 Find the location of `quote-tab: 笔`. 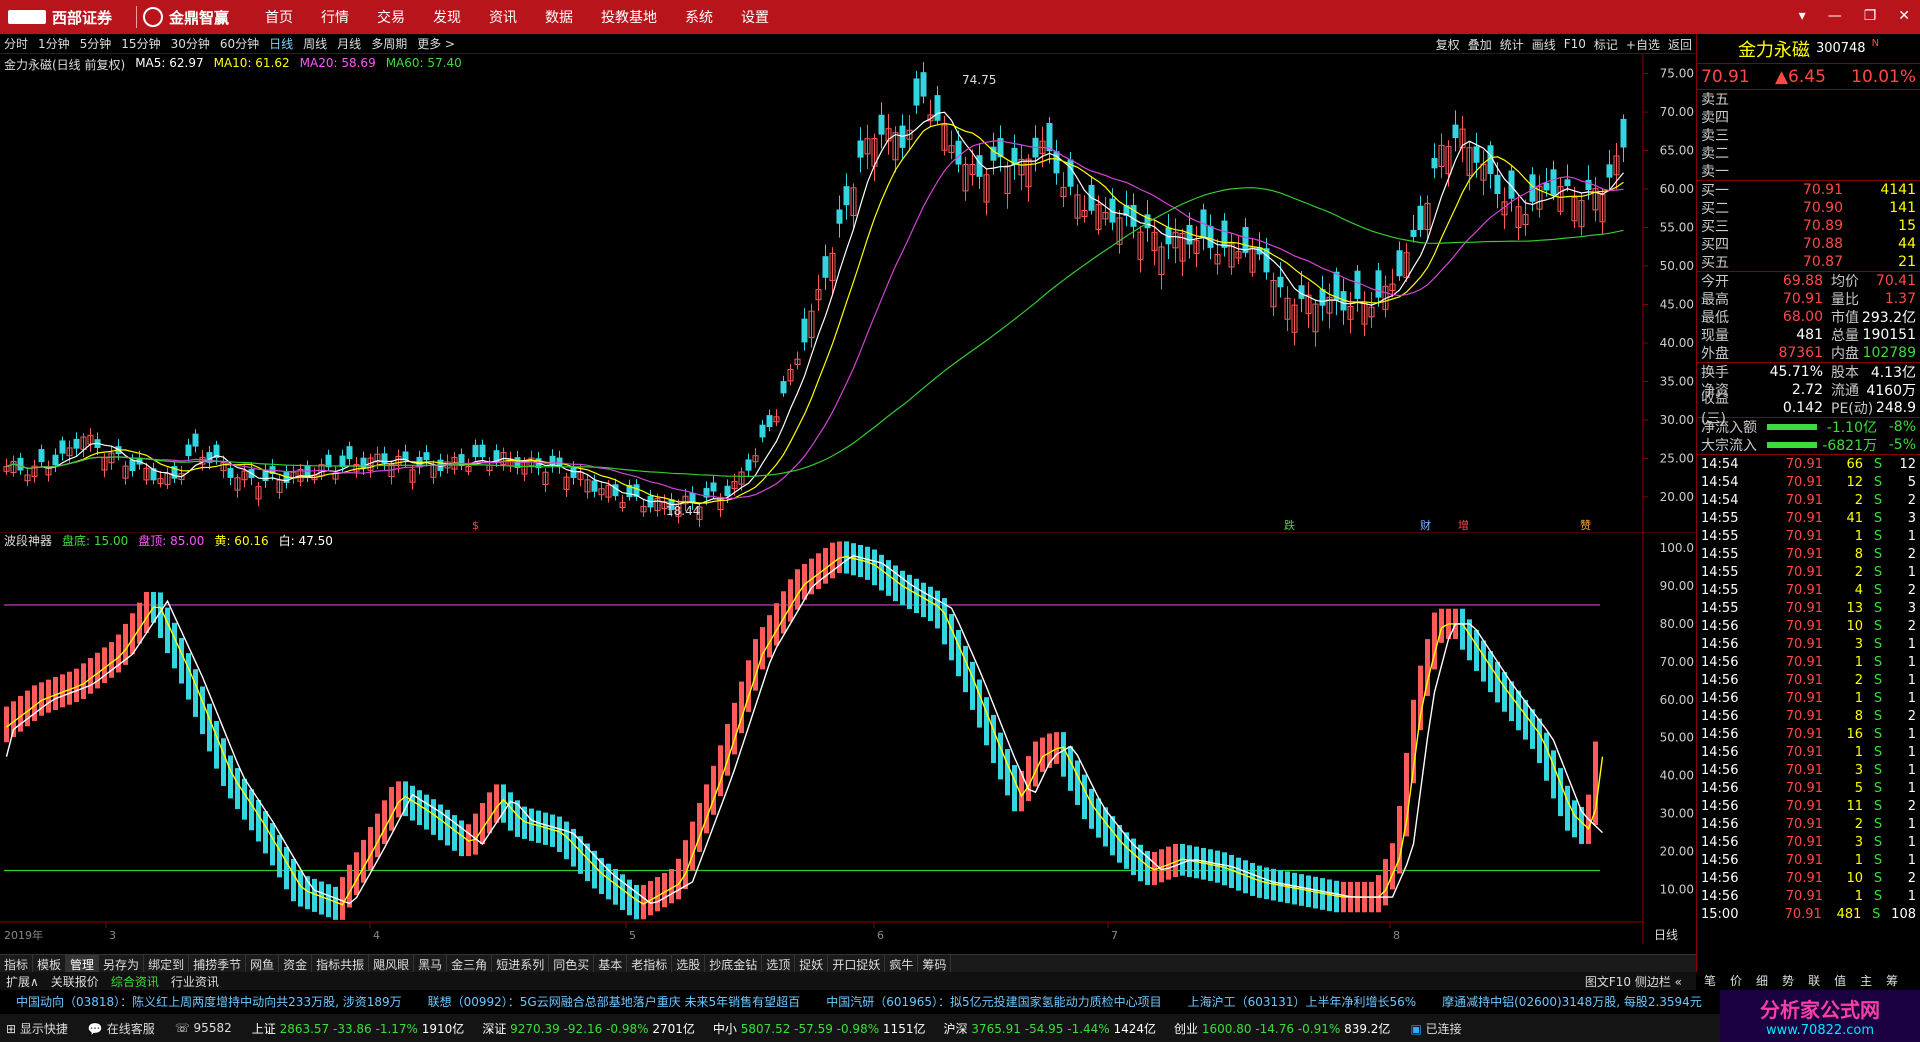

quote-tab: 笔 is located at coordinates (1710, 981).